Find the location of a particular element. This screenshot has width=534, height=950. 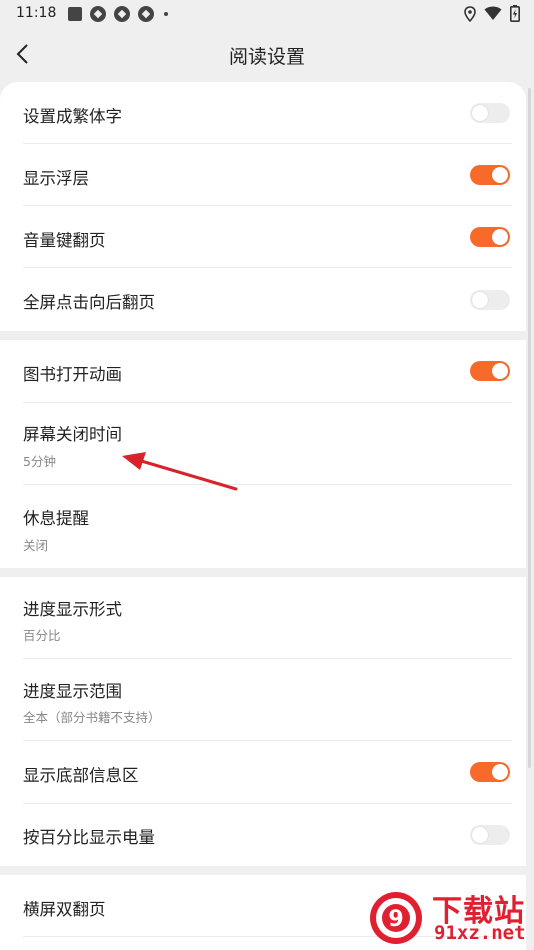

scrollbar is located at coordinates (529, 428).